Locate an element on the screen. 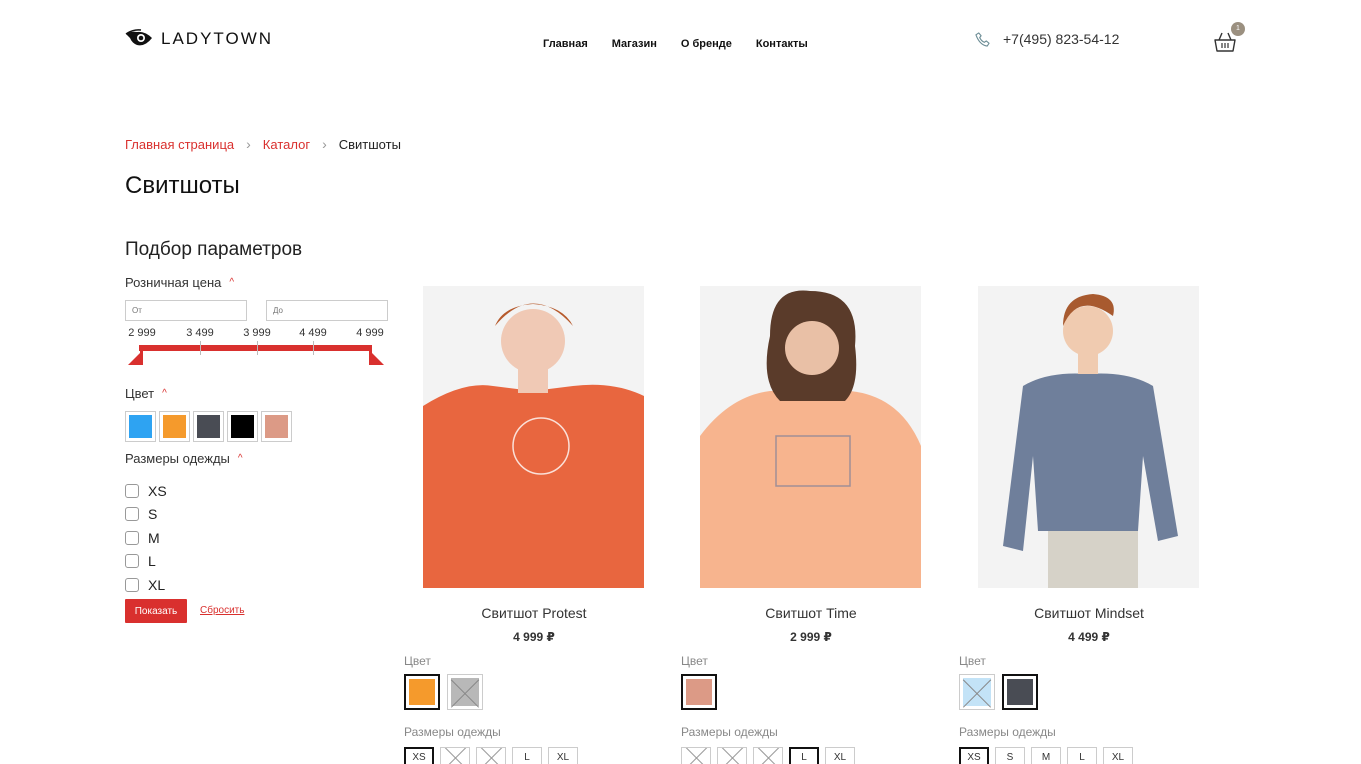 The height and width of the screenshot is (764, 1361). logo: LADYTOWN is located at coordinates (199, 39).